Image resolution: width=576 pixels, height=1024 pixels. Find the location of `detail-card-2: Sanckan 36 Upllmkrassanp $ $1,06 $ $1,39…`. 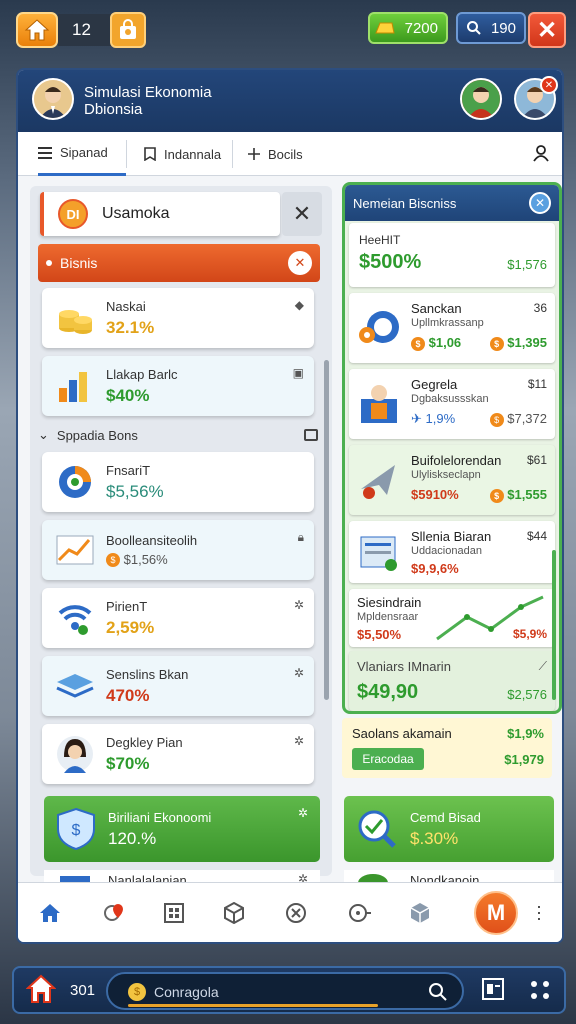

detail-card-2: Sanckan 36 Upllmkrassanp $ $1,06 $ $1,39… is located at coordinates (452, 328).